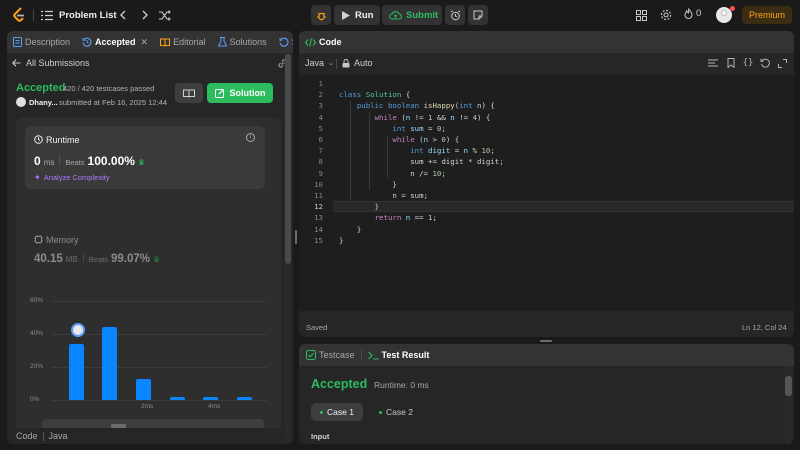 The height and width of the screenshot is (450, 800). What do you see at coordinates (71, 259) in the screenshot?
I see `memory-unit: MB` at bounding box center [71, 259].